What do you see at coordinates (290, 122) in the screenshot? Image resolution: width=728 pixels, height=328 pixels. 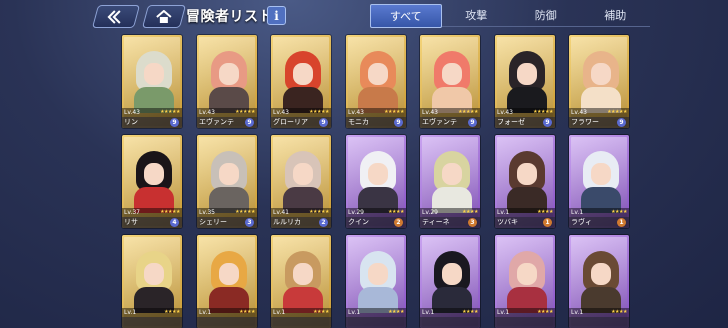 I see `character-name: グローリア` at bounding box center [290, 122].